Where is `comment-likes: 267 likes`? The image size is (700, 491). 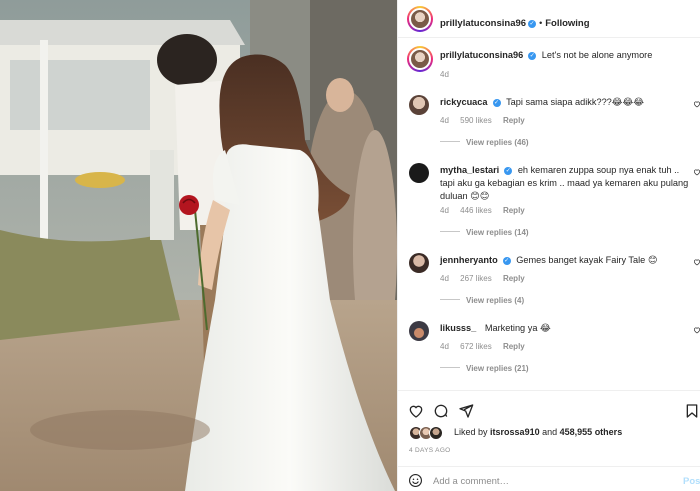 comment-likes: 267 likes is located at coordinates (476, 278).